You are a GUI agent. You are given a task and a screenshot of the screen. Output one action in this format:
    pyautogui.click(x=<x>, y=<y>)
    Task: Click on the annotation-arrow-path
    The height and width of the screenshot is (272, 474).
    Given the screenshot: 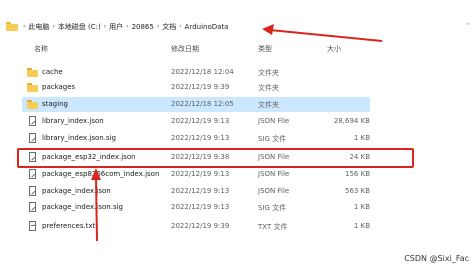 What is the action you would take?
    pyautogui.click(x=326, y=35)
    